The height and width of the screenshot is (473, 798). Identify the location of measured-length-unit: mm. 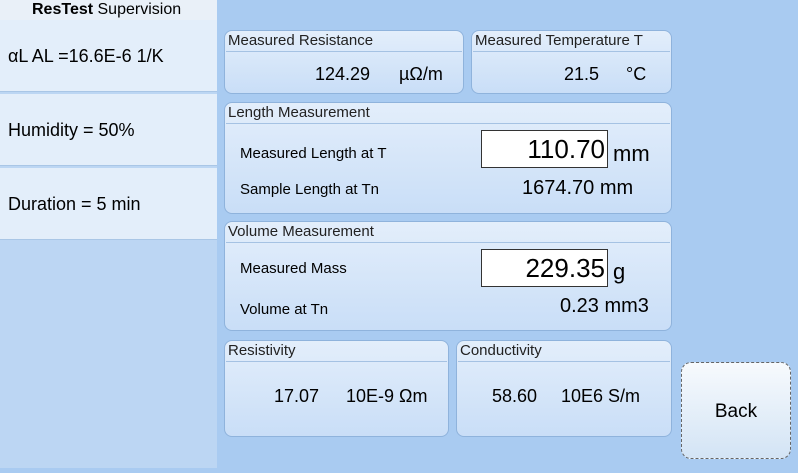
(631, 153).